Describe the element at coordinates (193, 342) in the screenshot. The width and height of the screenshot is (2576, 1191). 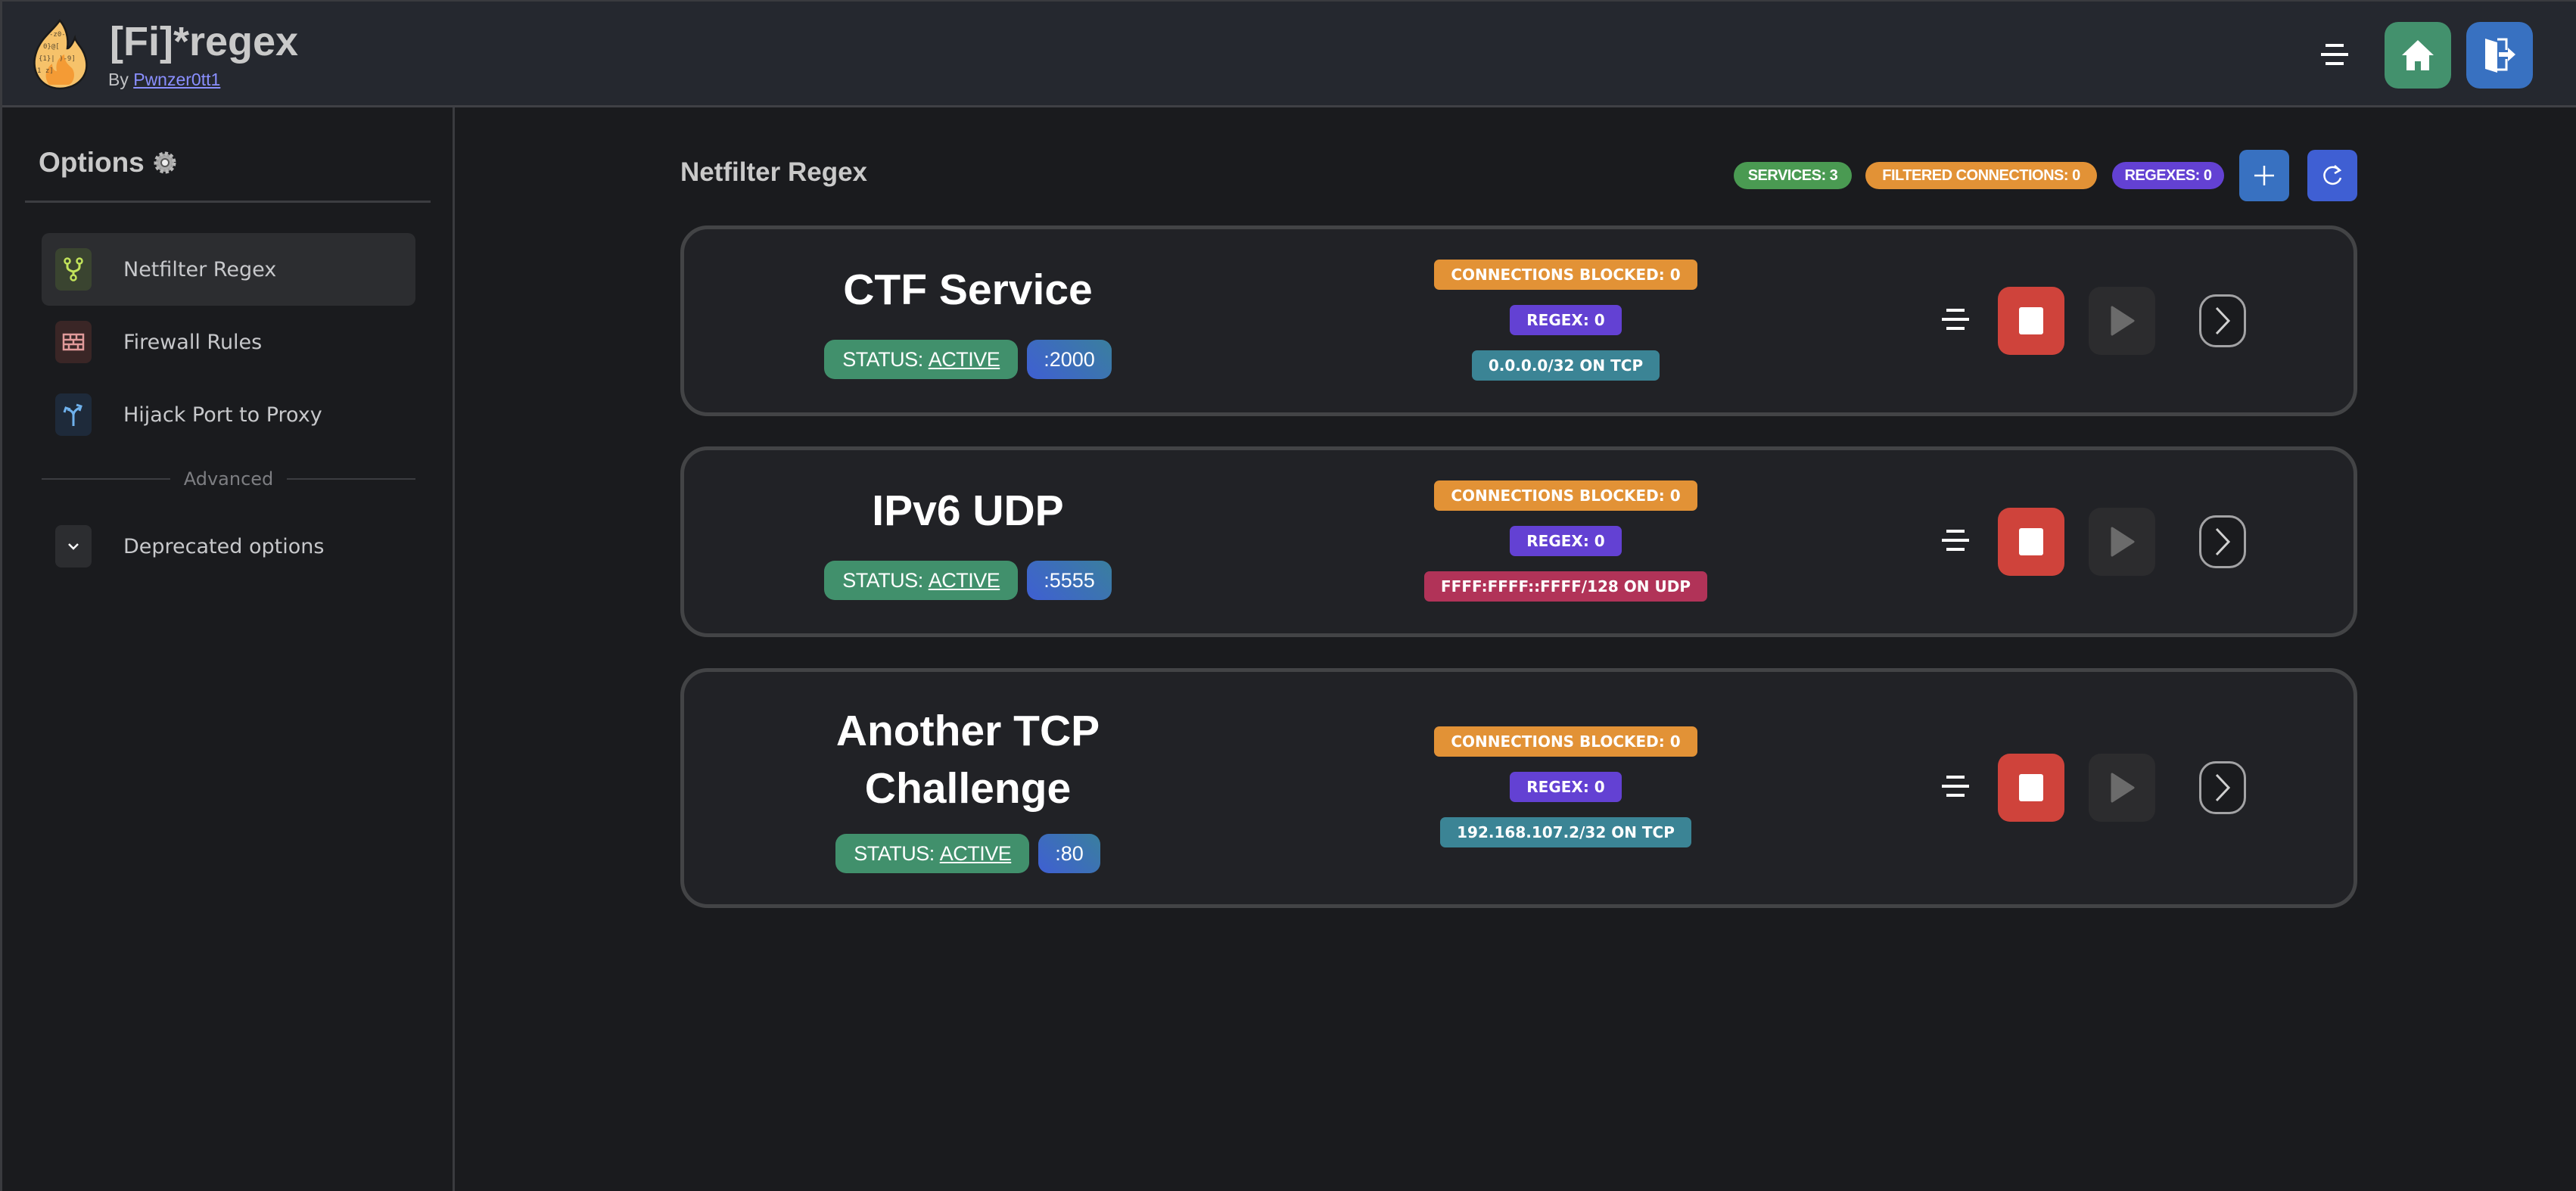
I see `sidebar-item-label: Firewall Rules` at that location.